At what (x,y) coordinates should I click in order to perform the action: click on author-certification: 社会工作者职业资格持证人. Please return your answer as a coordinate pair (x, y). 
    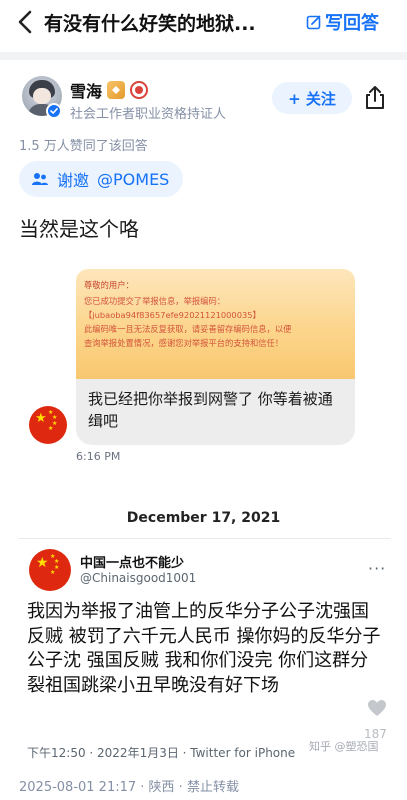
    Looking at the image, I should click on (148, 114).